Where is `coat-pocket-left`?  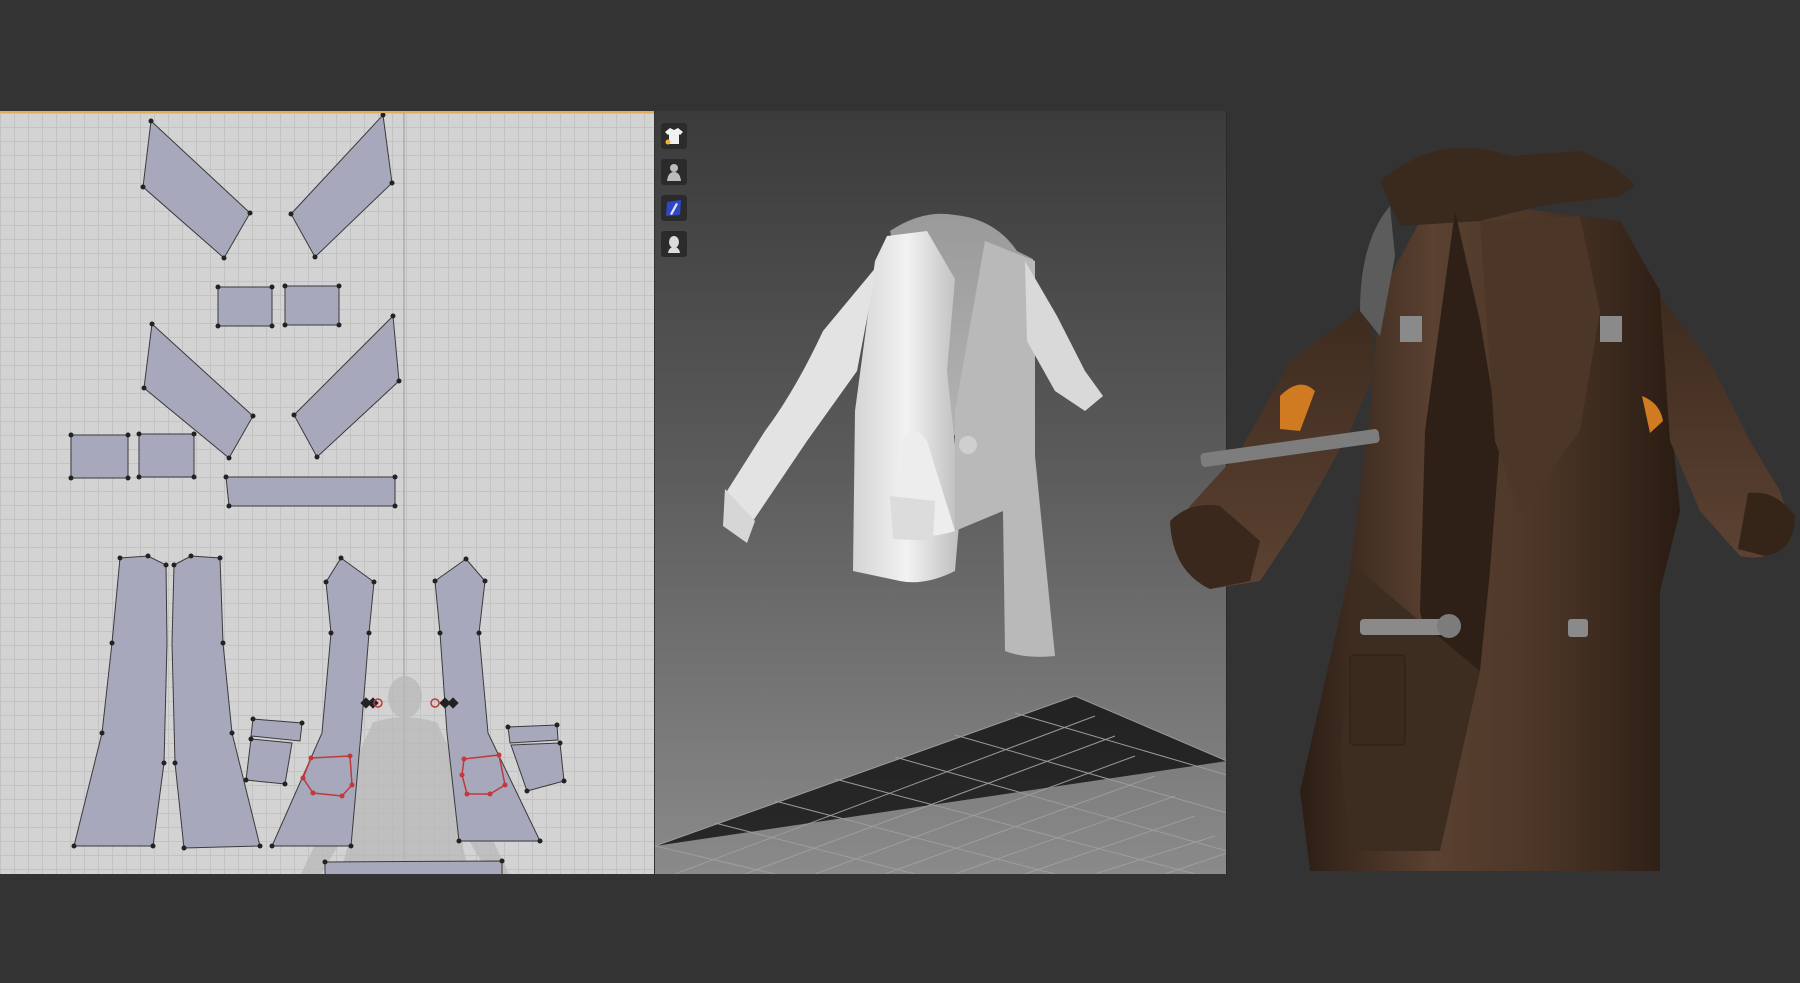
coat-pocket-left is located at coordinates (1377, 700).